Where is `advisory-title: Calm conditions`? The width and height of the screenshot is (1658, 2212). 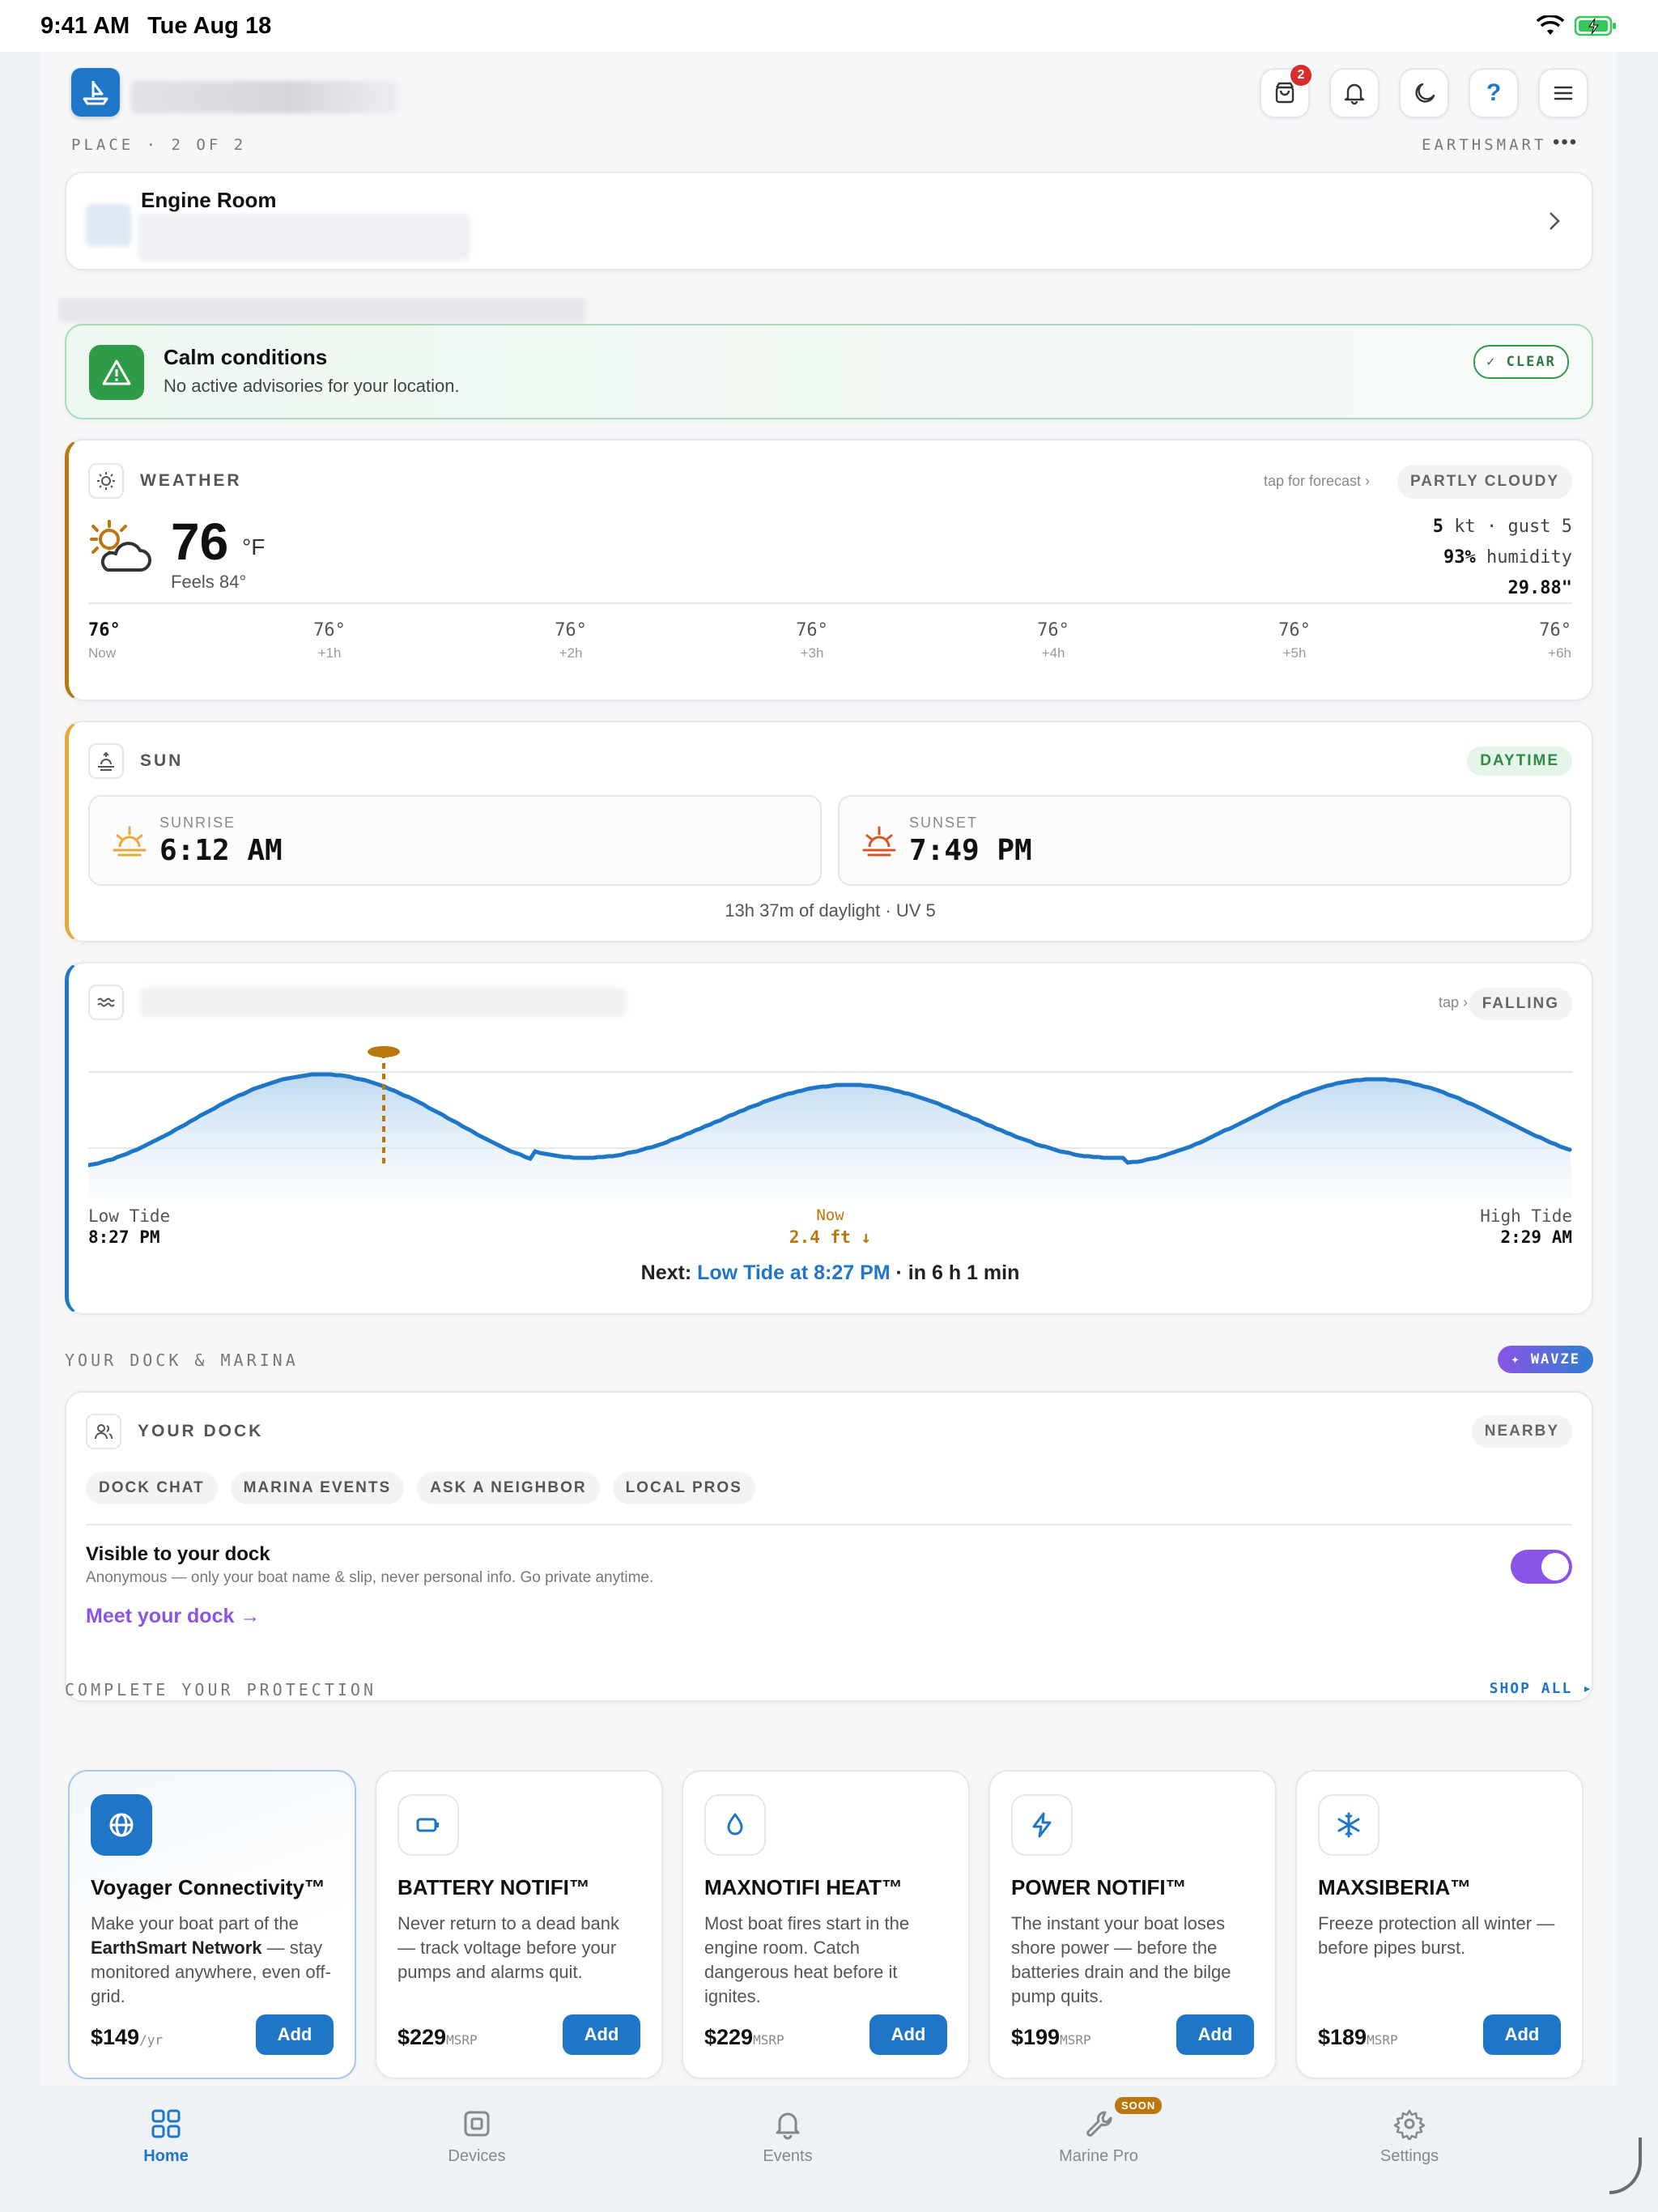 advisory-title: Calm conditions is located at coordinates (246, 357).